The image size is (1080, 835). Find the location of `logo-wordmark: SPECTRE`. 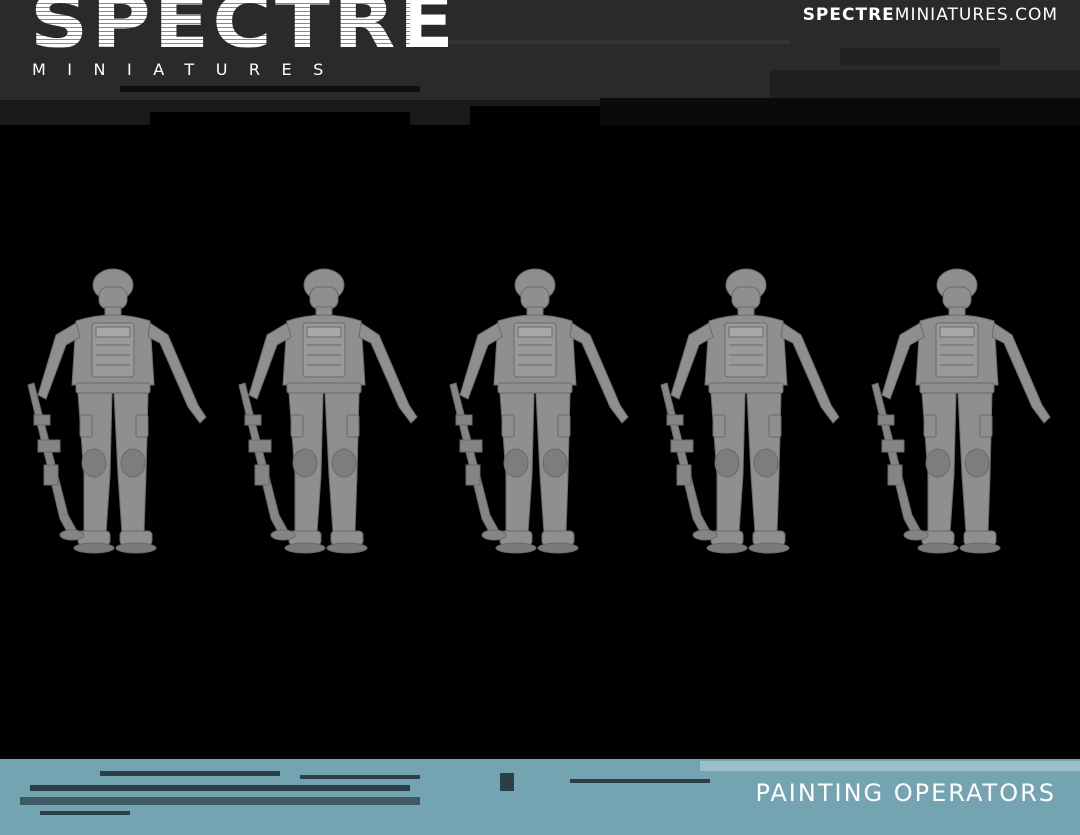

logo-wordmark: SPECTRE is located at coordinates (244, 32).